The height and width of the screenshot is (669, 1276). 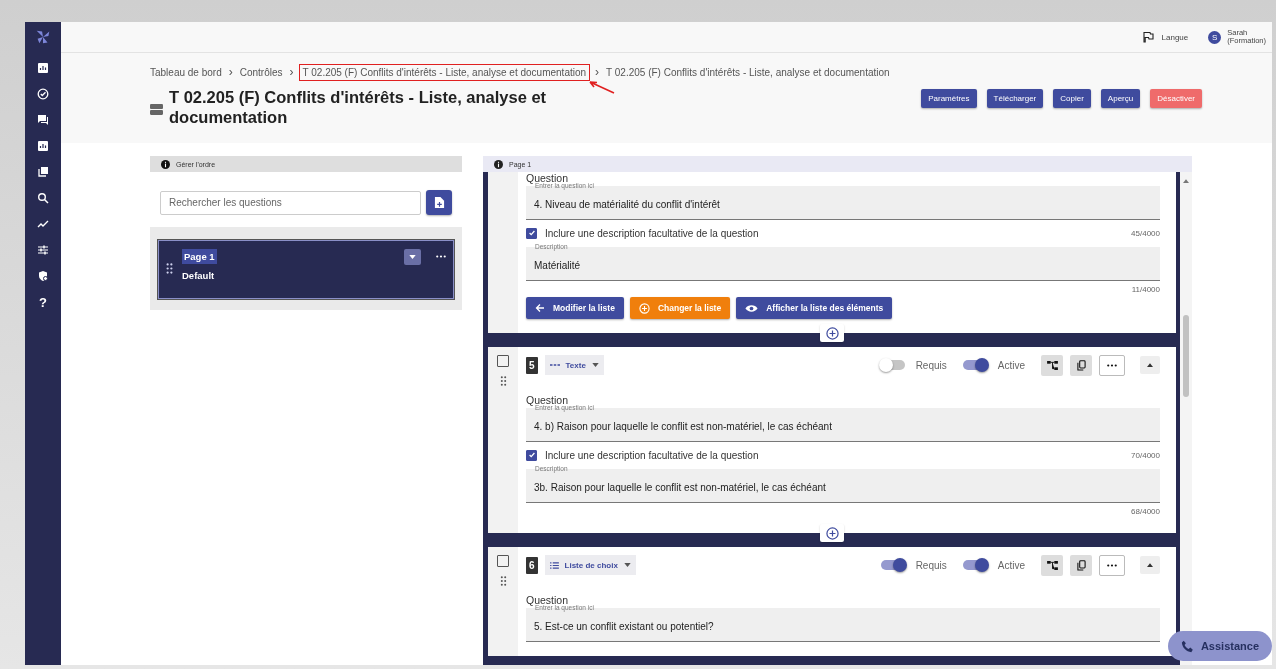 I want to click on type-label: Liste de choix, so click(x=591, y=565).